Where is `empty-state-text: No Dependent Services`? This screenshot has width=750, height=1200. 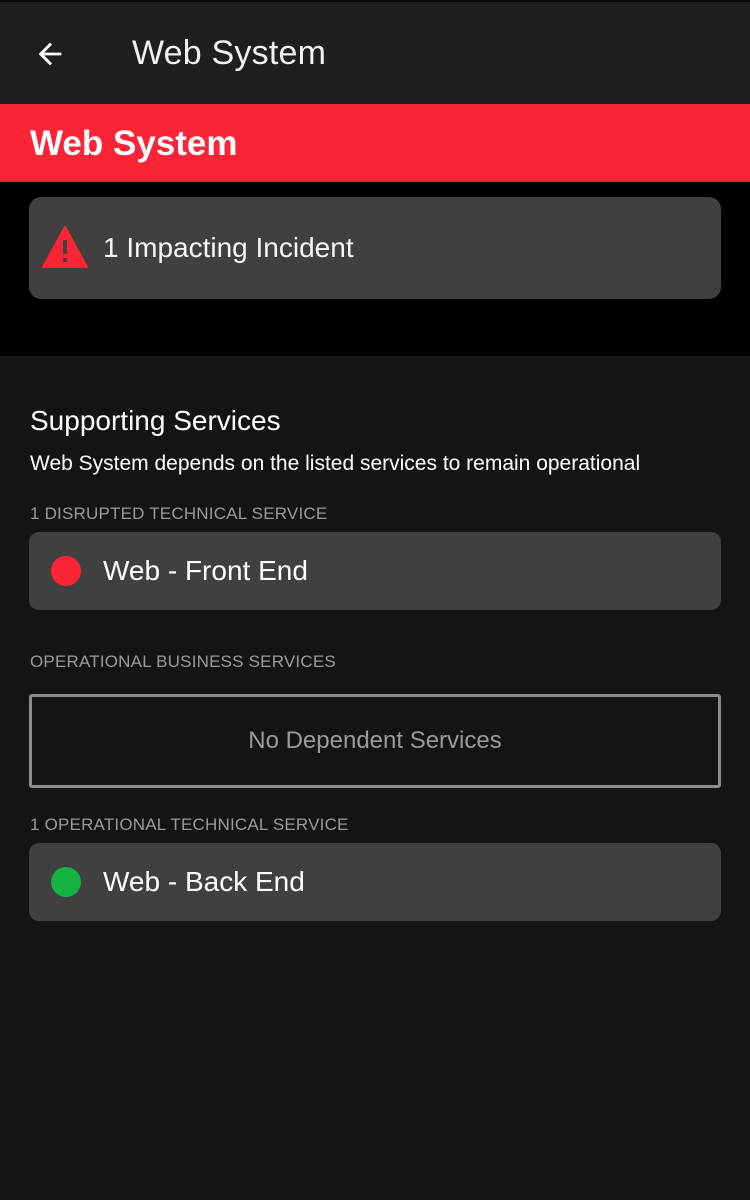
empty-state-text: No Dependent Services is located at coordinates (375, 740).